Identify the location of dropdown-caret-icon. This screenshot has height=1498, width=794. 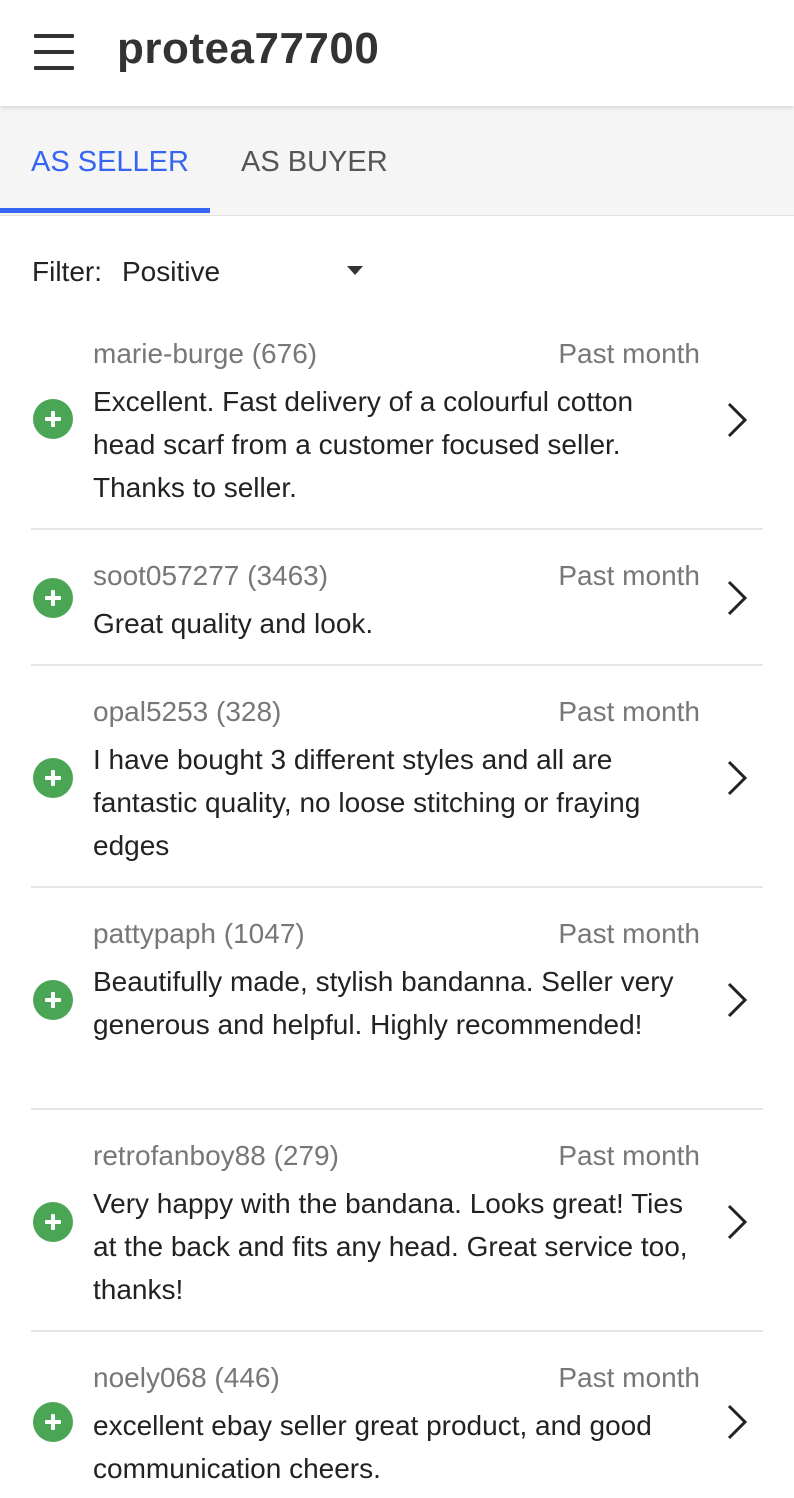
(355, 270).